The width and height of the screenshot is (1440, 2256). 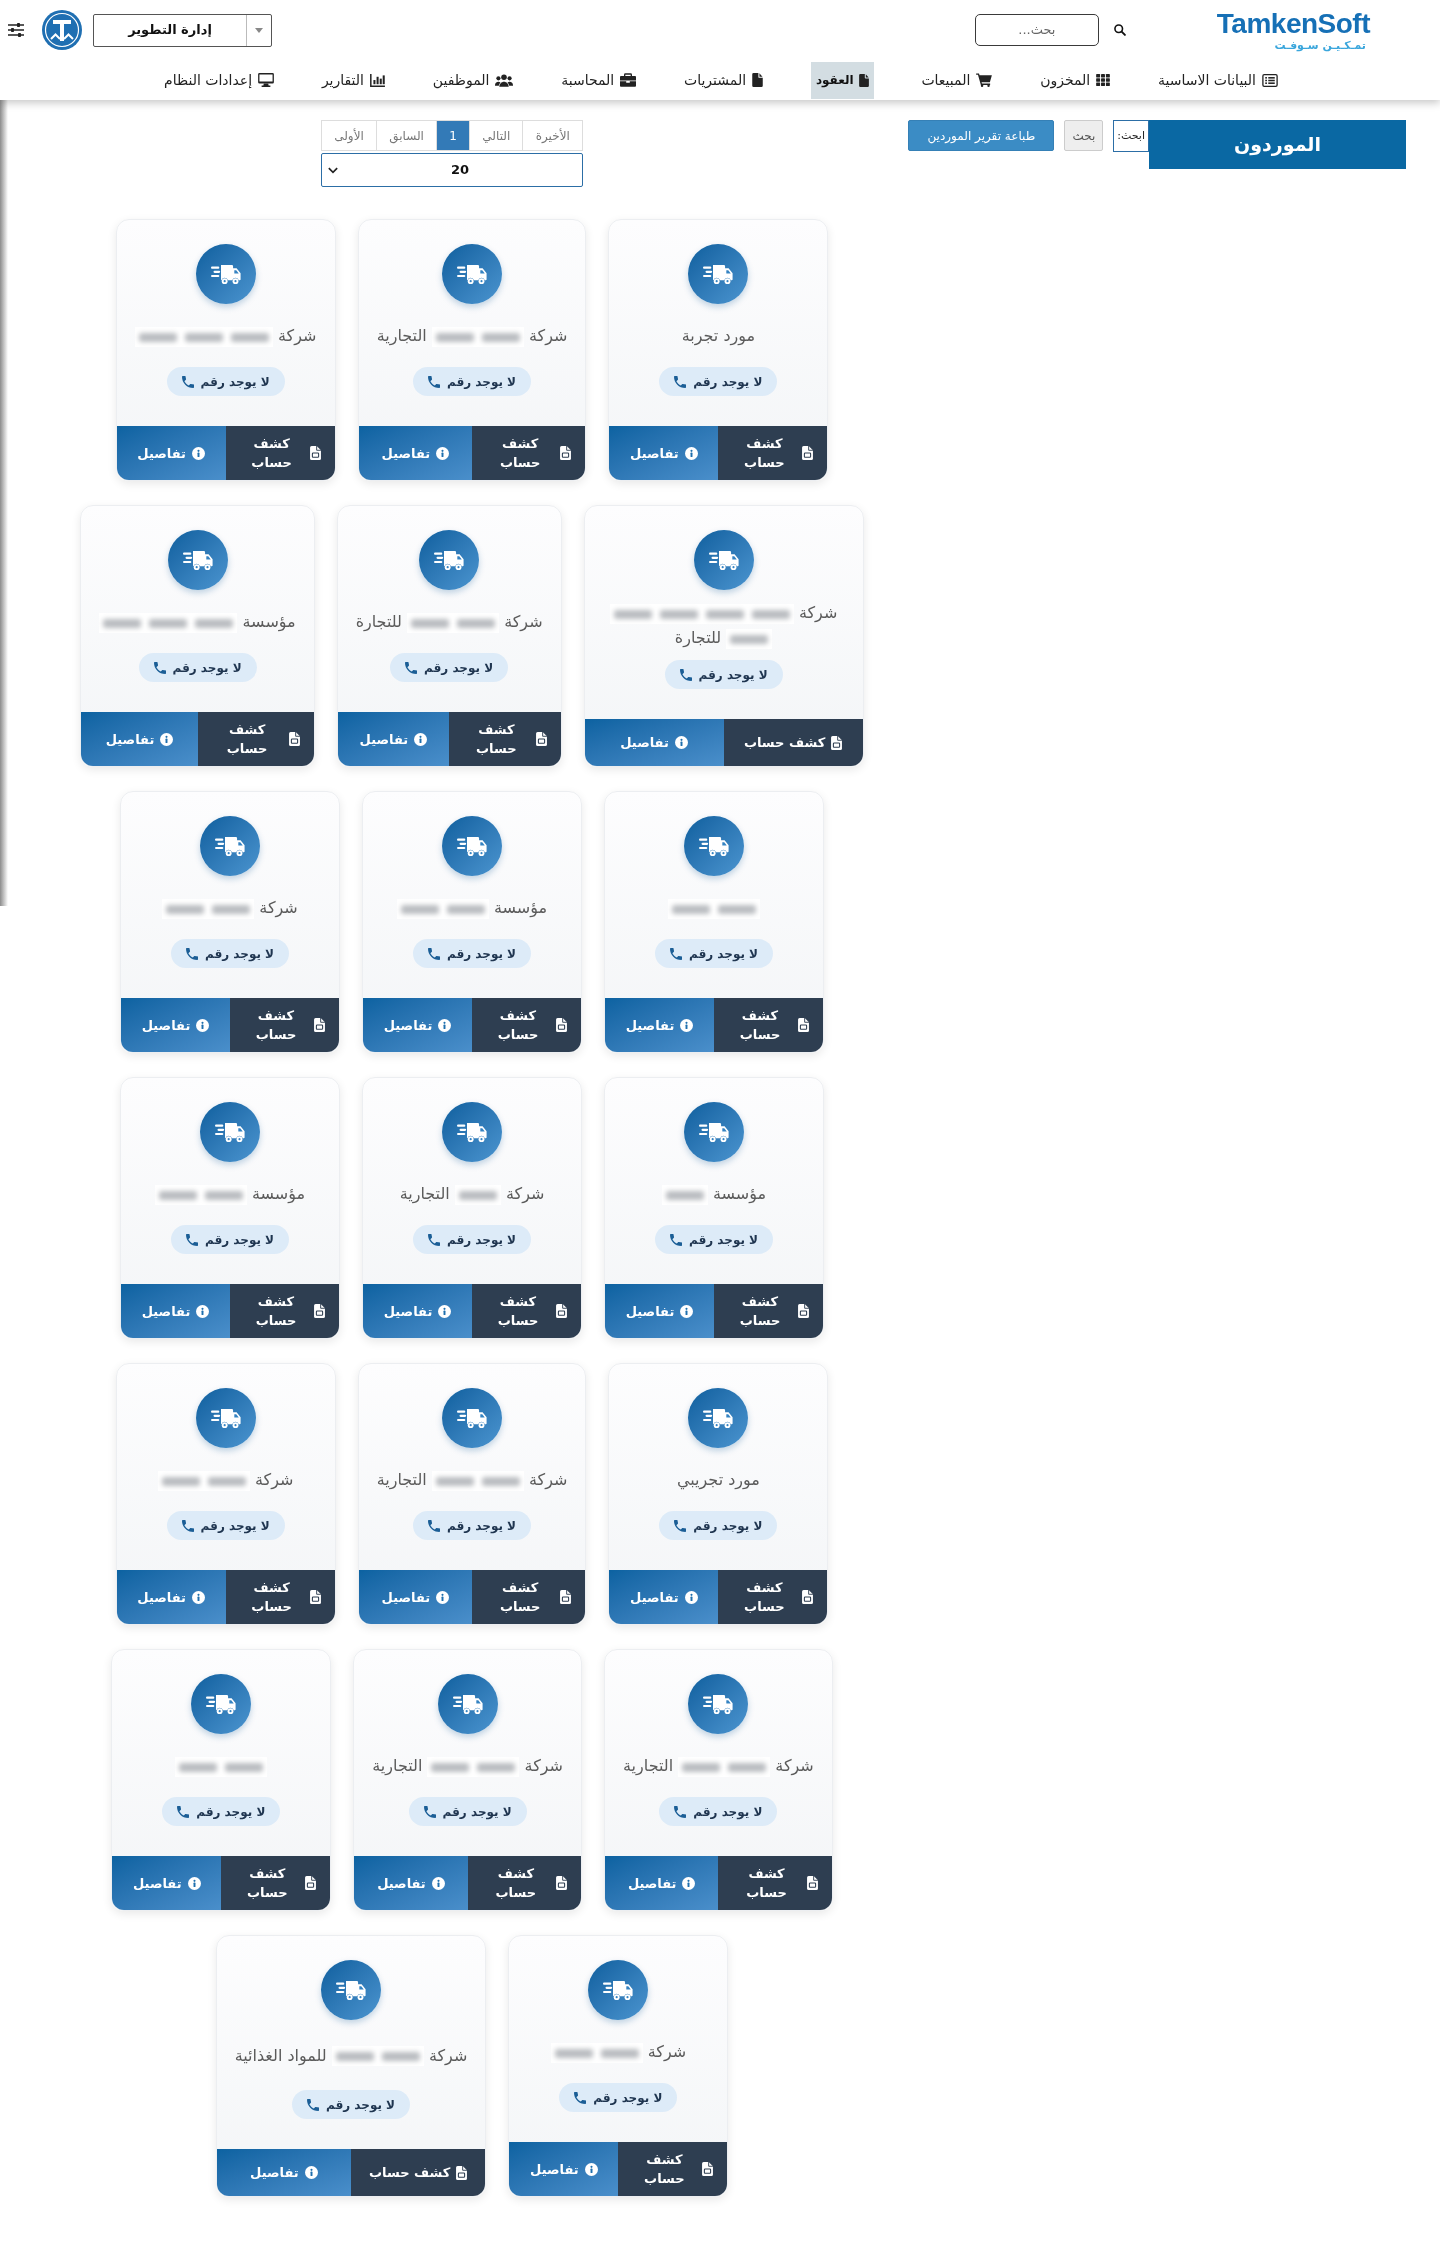 I want to click on list-icon, so click(x=1270, y=80).